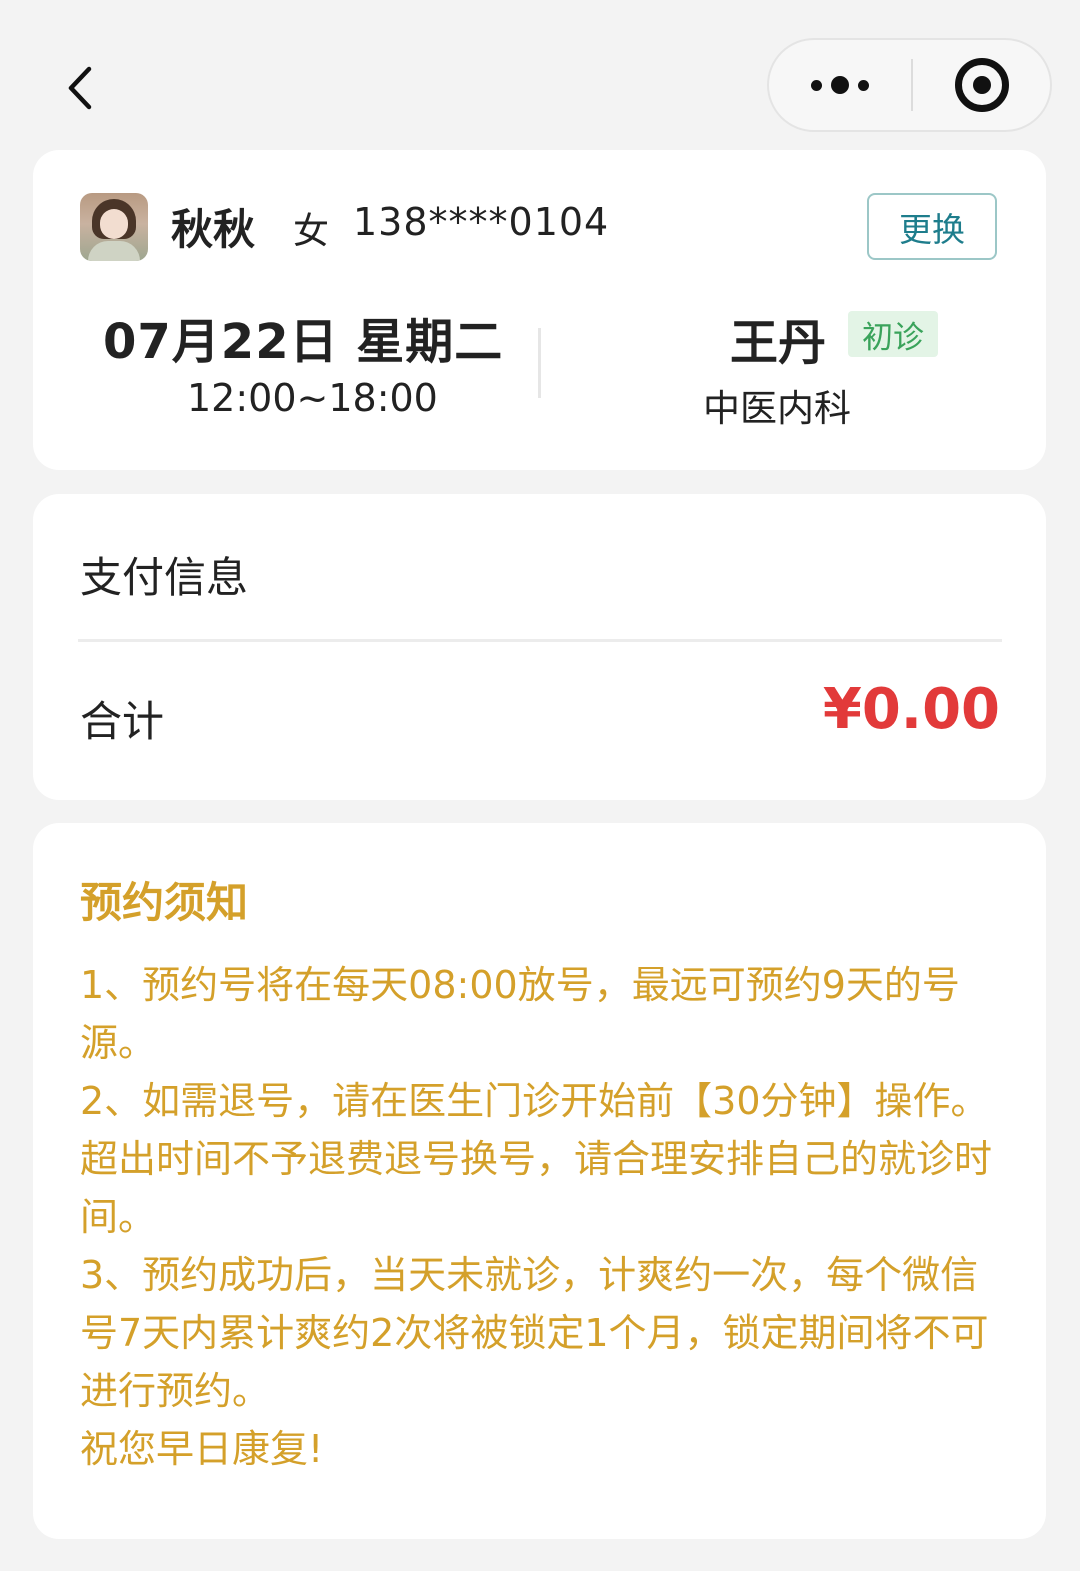 Image resolution: width=1080 pixels, height=1571 pixels. I want to click on notice-title: 预约须知, so click(164, 902).